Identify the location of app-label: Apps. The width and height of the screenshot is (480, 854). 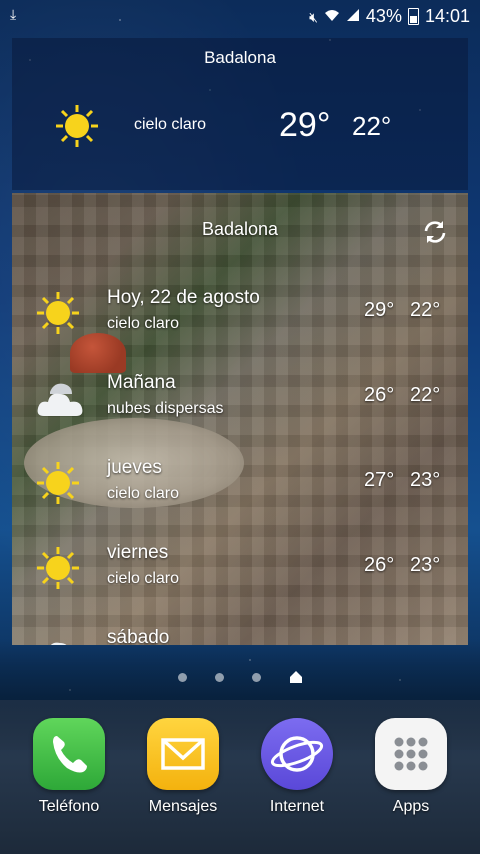
(411, 806).